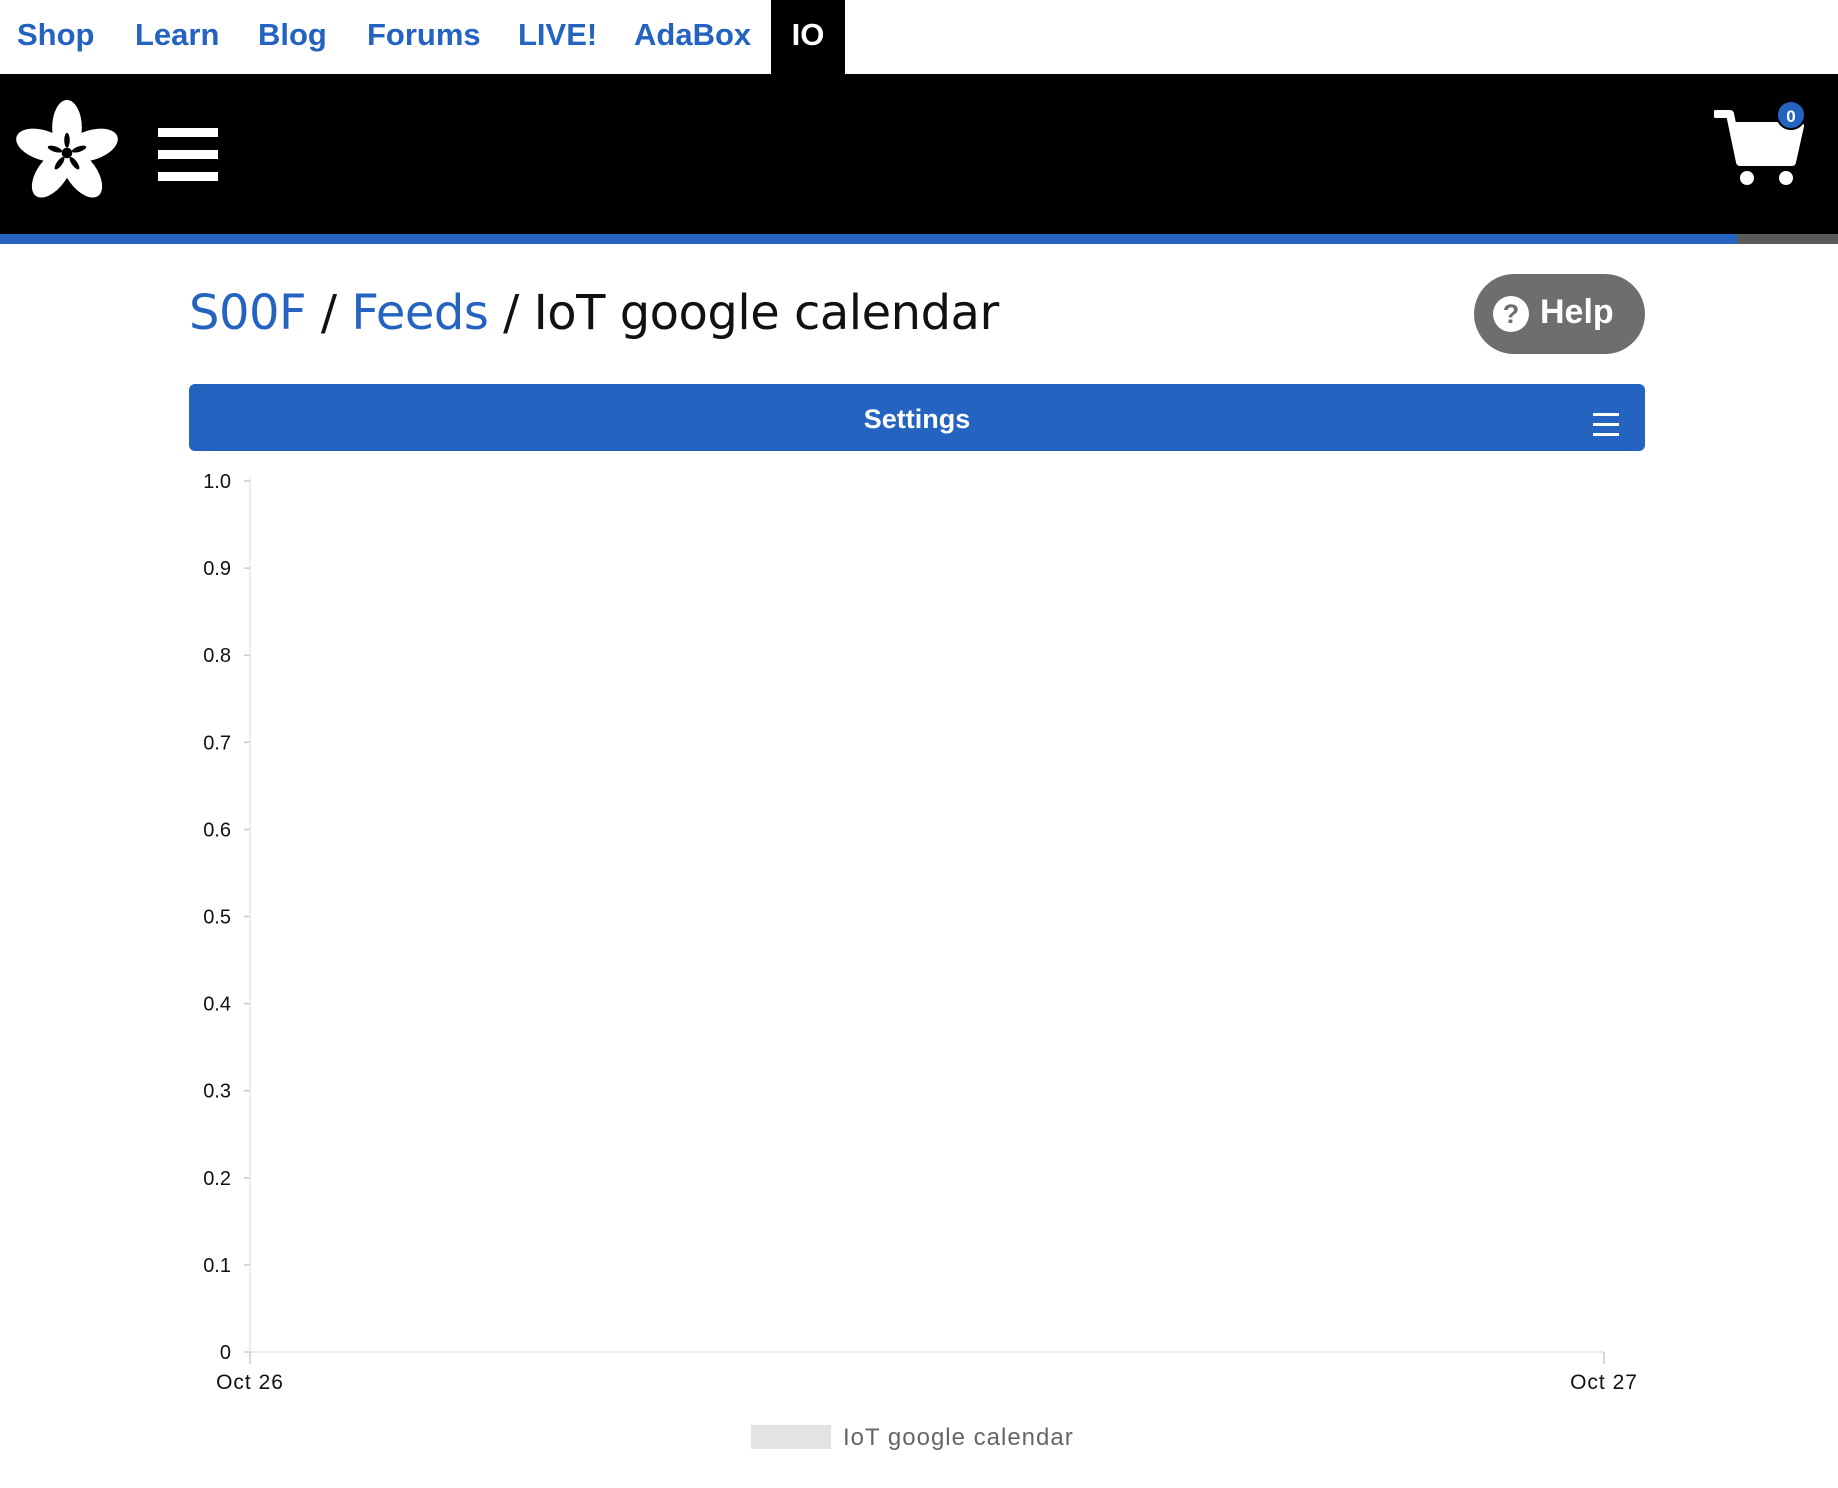 The image size is (1838, 1488). What do you see at coordinates (791, 1437) in the screenshot?
I see `legend-swatch` at bounding box center [791, 1437].